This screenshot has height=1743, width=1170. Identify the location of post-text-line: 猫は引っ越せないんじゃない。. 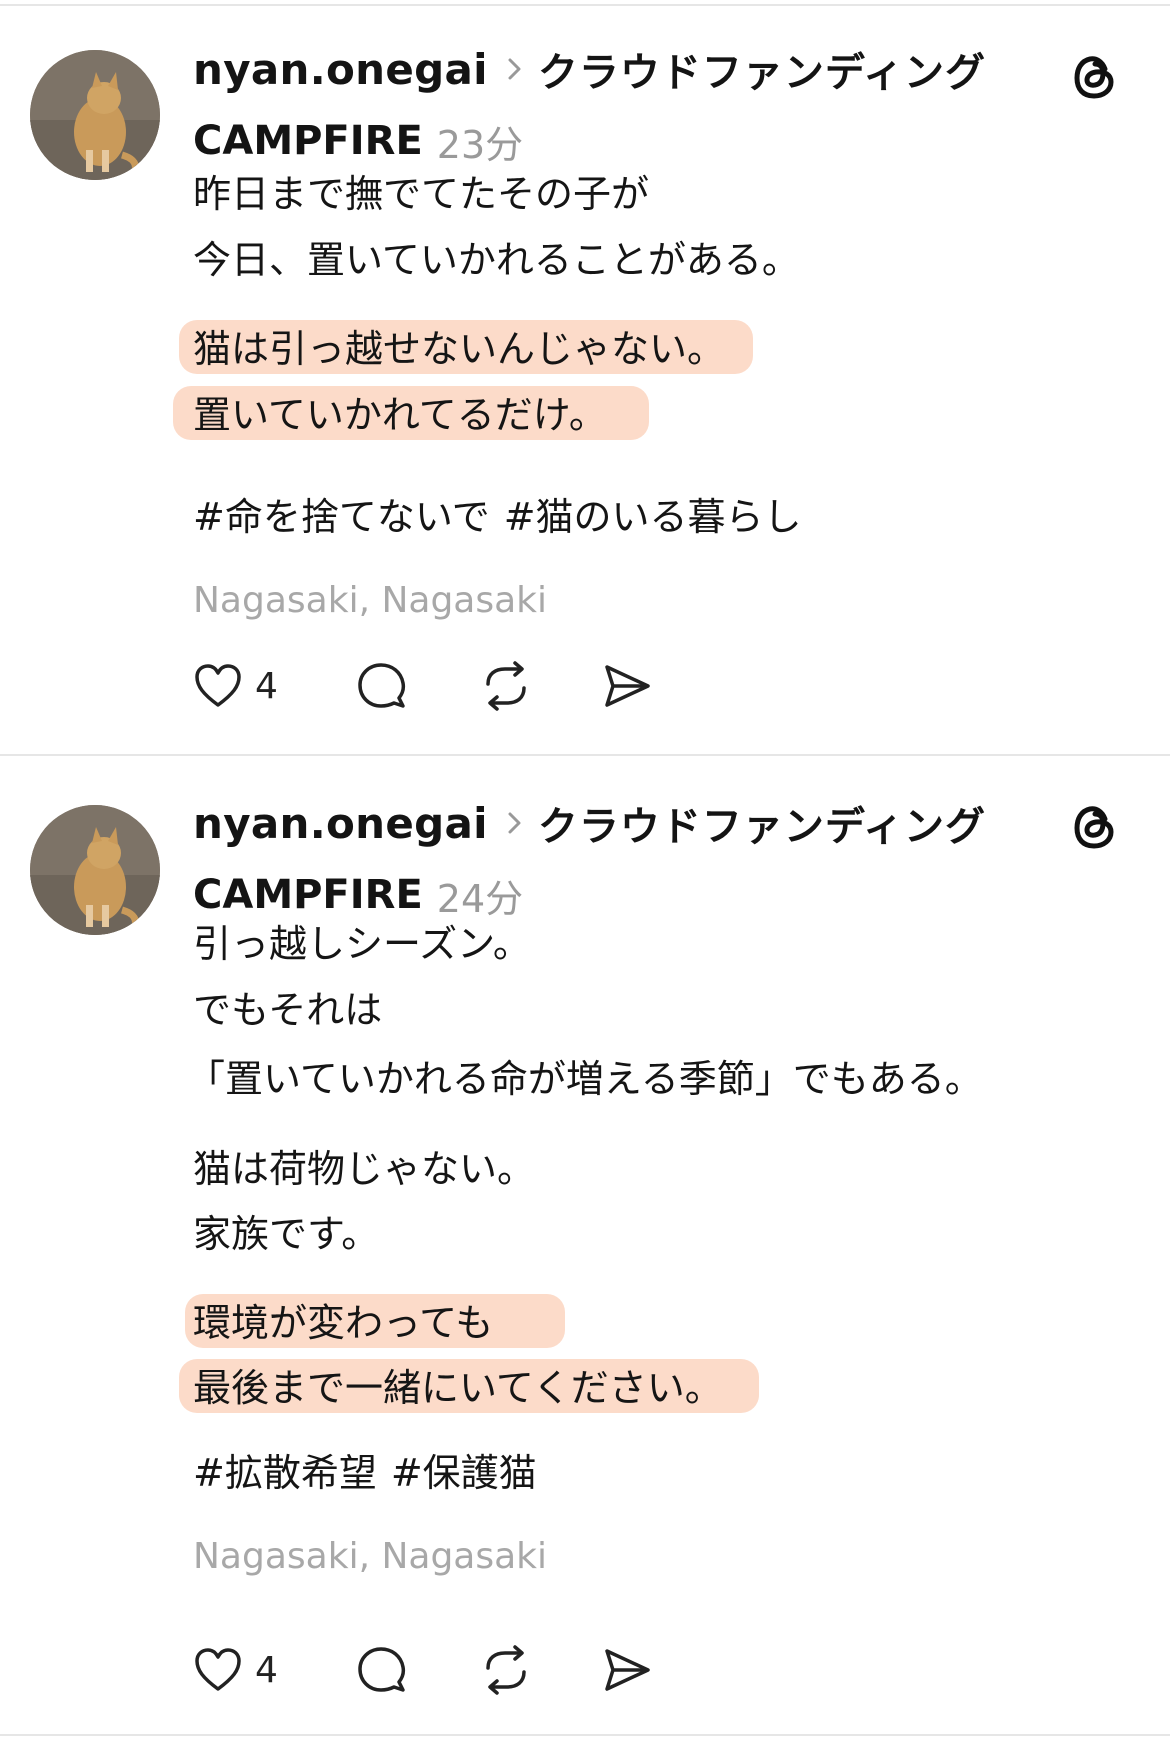
(459, 349).